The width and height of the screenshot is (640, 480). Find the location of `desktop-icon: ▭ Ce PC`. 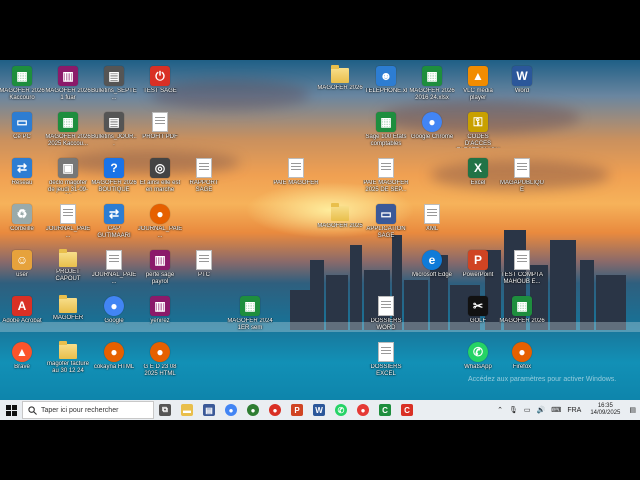

desktop-icon: ▭ Ce PC is located at coordinates (22, 126).